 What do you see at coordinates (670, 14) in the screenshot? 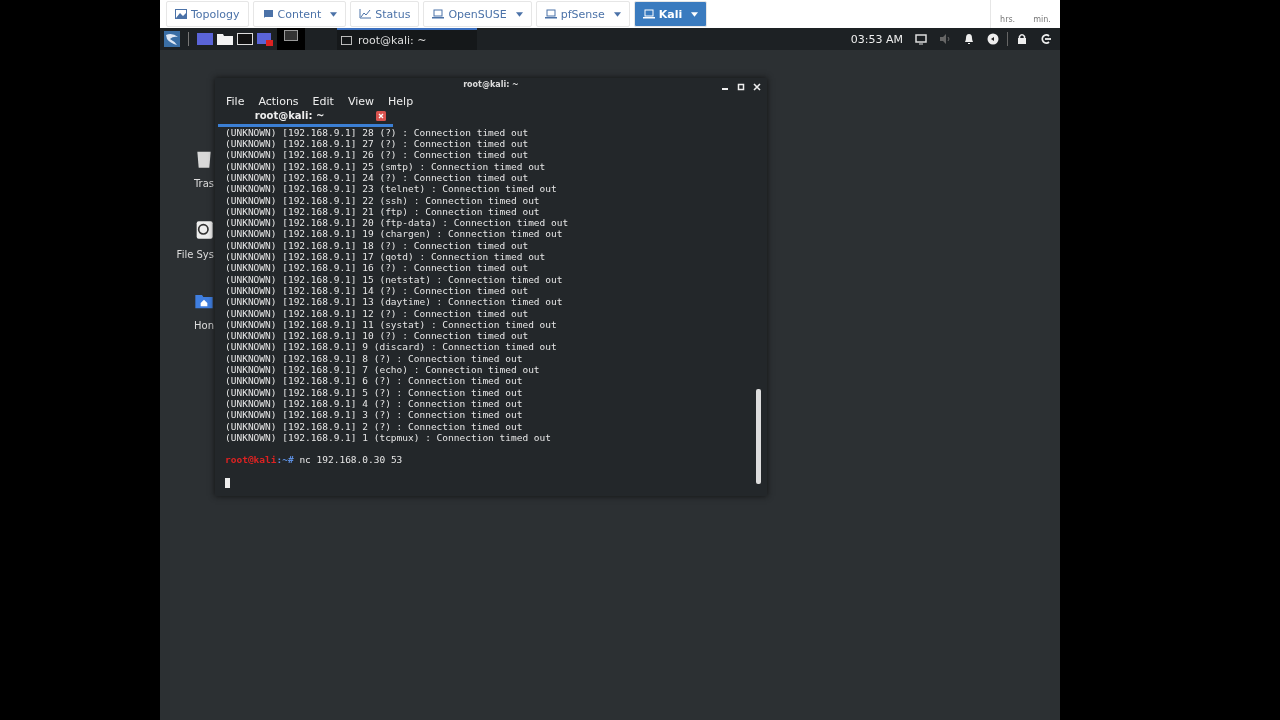
I see `toolbar-tab: Kali` at bounding box center [670, 14].